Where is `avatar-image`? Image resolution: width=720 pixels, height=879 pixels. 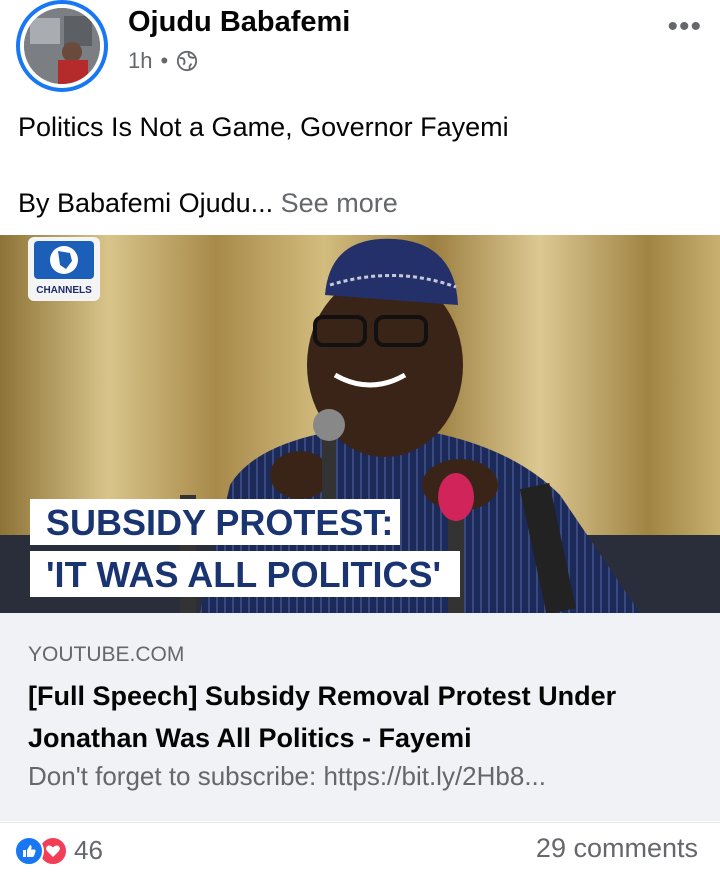 avatar-image is located at coordinates (62, 46).